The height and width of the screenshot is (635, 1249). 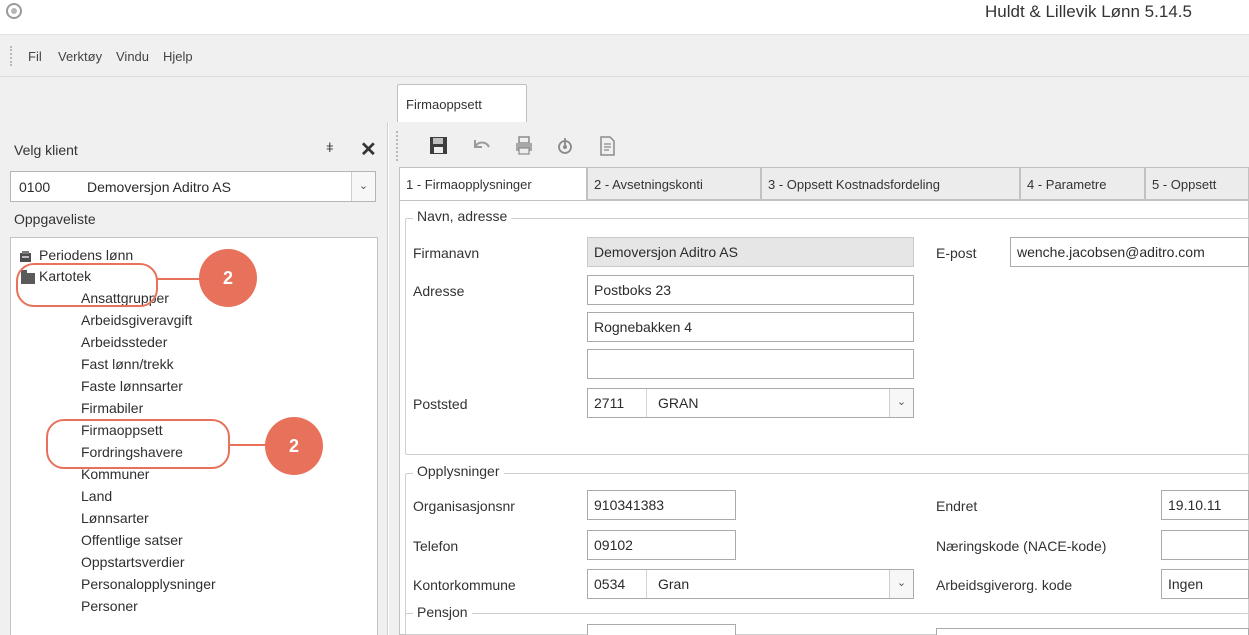 I want to click on tree-item: Lønnsarter, so click(x=115, y=518).